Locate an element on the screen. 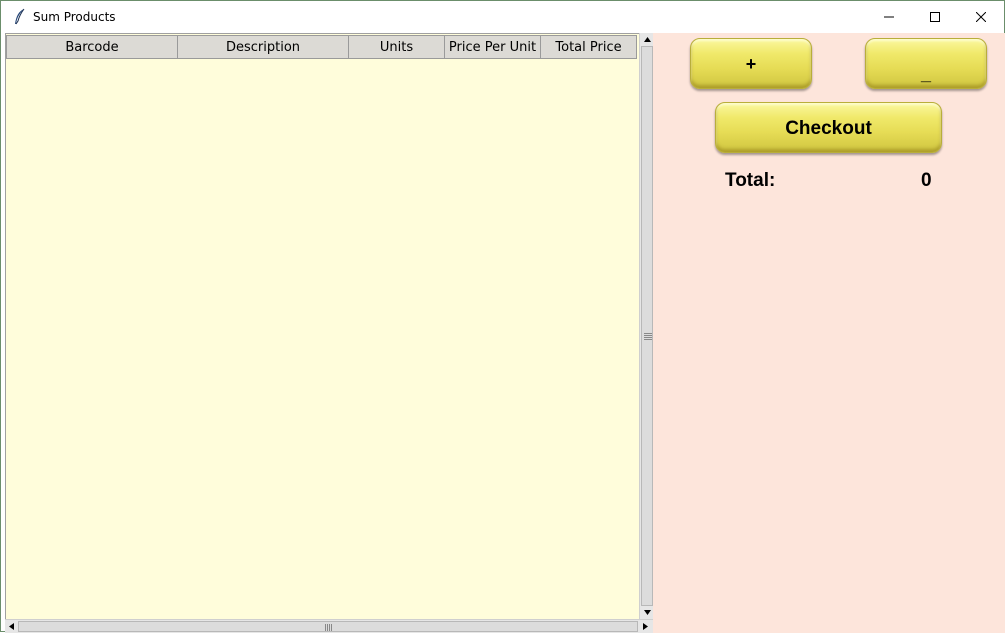  vertical-scrollbar is located at coordinates (646, 326).